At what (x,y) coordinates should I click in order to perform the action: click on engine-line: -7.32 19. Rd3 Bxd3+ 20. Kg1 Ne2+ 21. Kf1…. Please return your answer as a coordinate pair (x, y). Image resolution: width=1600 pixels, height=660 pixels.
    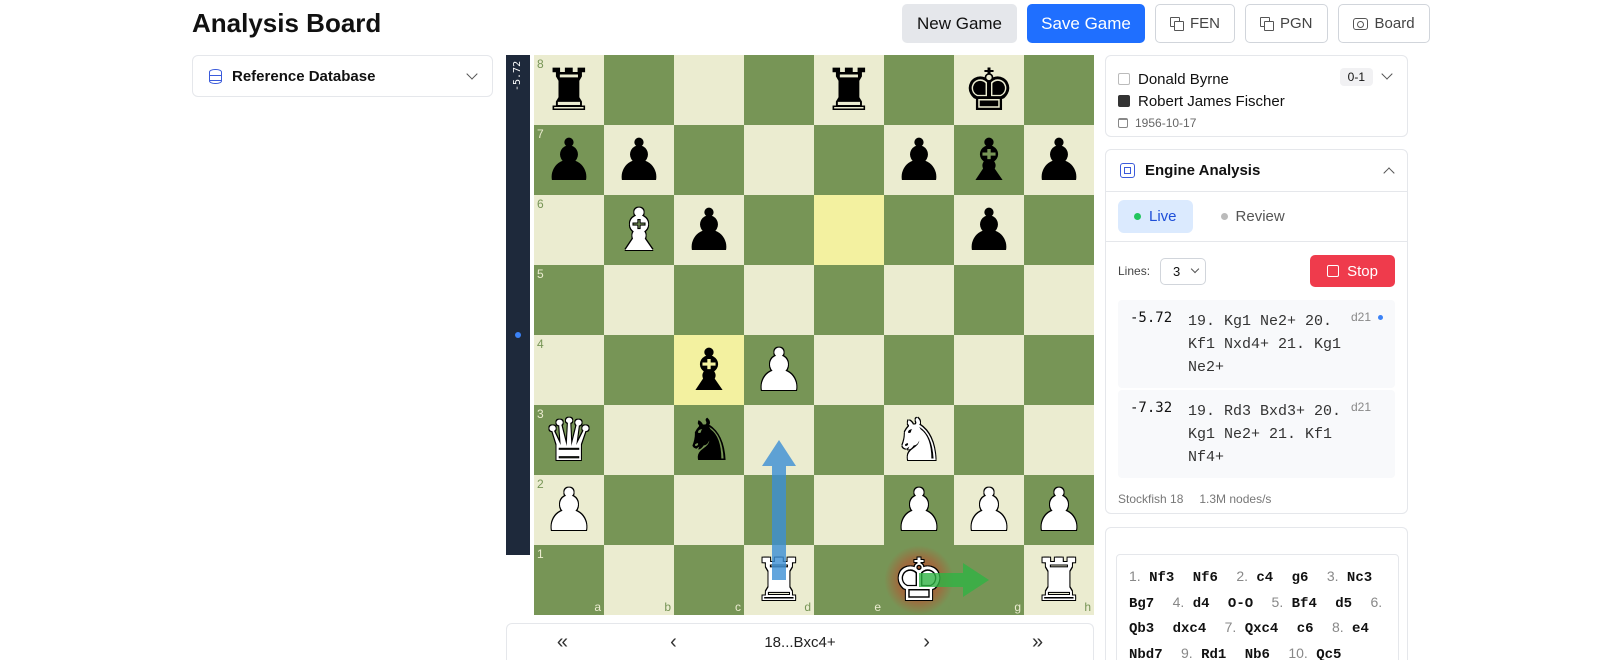
    Looking at the image, I should click on (1256, 434).